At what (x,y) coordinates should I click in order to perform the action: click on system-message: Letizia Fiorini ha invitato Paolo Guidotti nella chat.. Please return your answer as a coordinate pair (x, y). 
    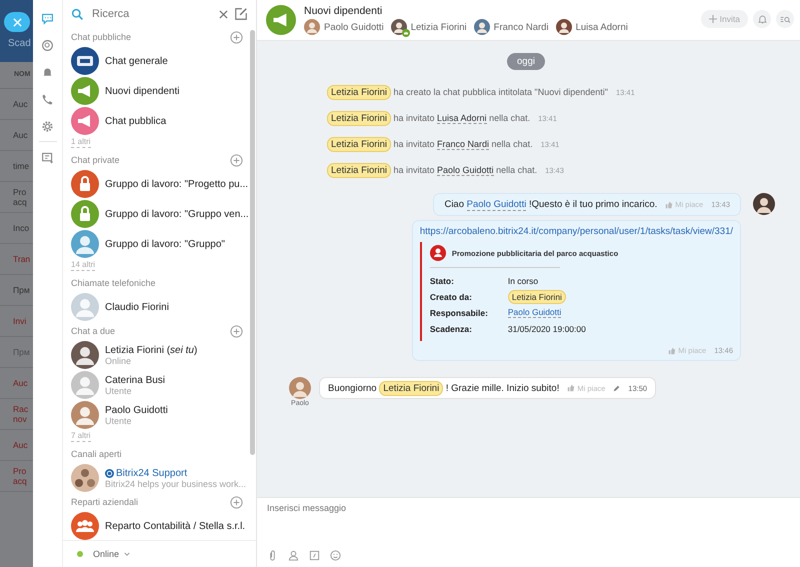
    Looking at the image, I should click on (432, 170).